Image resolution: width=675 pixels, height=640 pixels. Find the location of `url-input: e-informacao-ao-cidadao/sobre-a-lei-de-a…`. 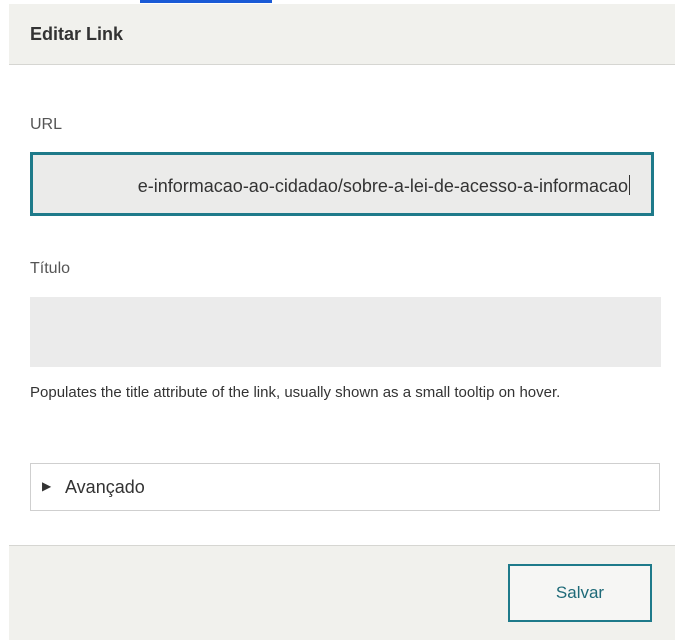

url-input: e-informacao-ao-cidadao/sobre-a-lei-de-a… is located at coordinates (342, 184).